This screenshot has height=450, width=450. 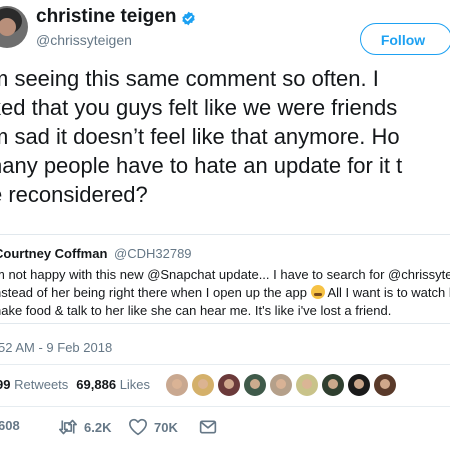 I want to click on retweets-count: 99, so click(x=5, y=384).